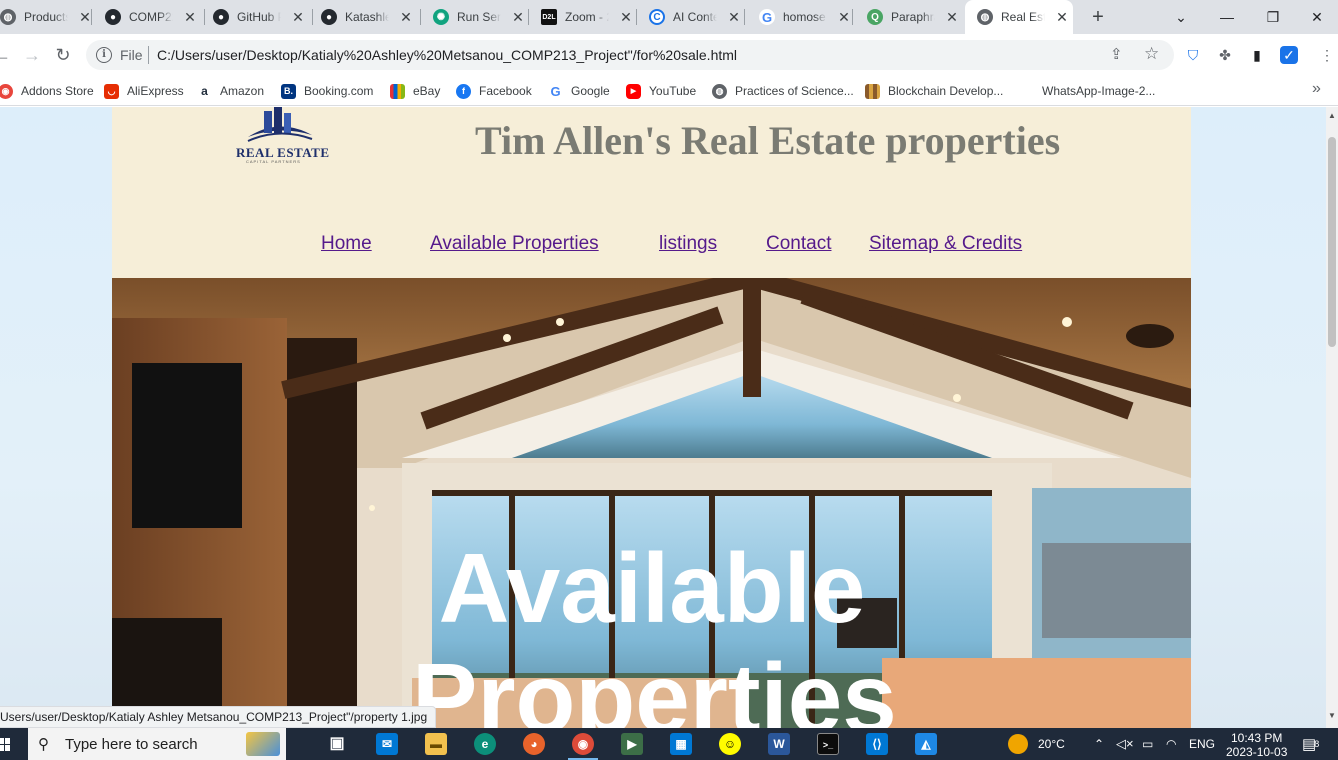 The image size is (1338, 760). What do you see at coordinates (337, 744) in the screenshot?
I see `task-view-icon: ▣` at bounding box center [337, 744].